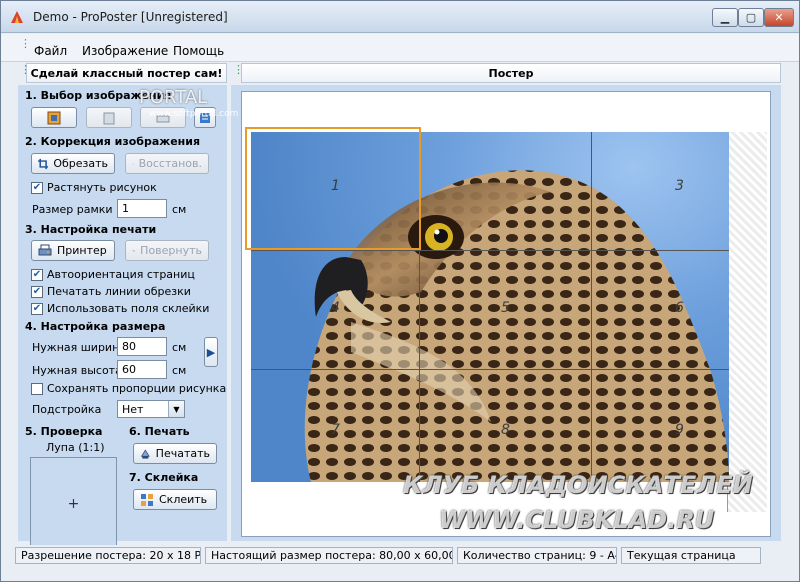 This screenshot has width=800, height=582. What do you see at coordinates (133, 250) in the screenshot?
I see `rotate-icon` at bounding box center [133, 250].